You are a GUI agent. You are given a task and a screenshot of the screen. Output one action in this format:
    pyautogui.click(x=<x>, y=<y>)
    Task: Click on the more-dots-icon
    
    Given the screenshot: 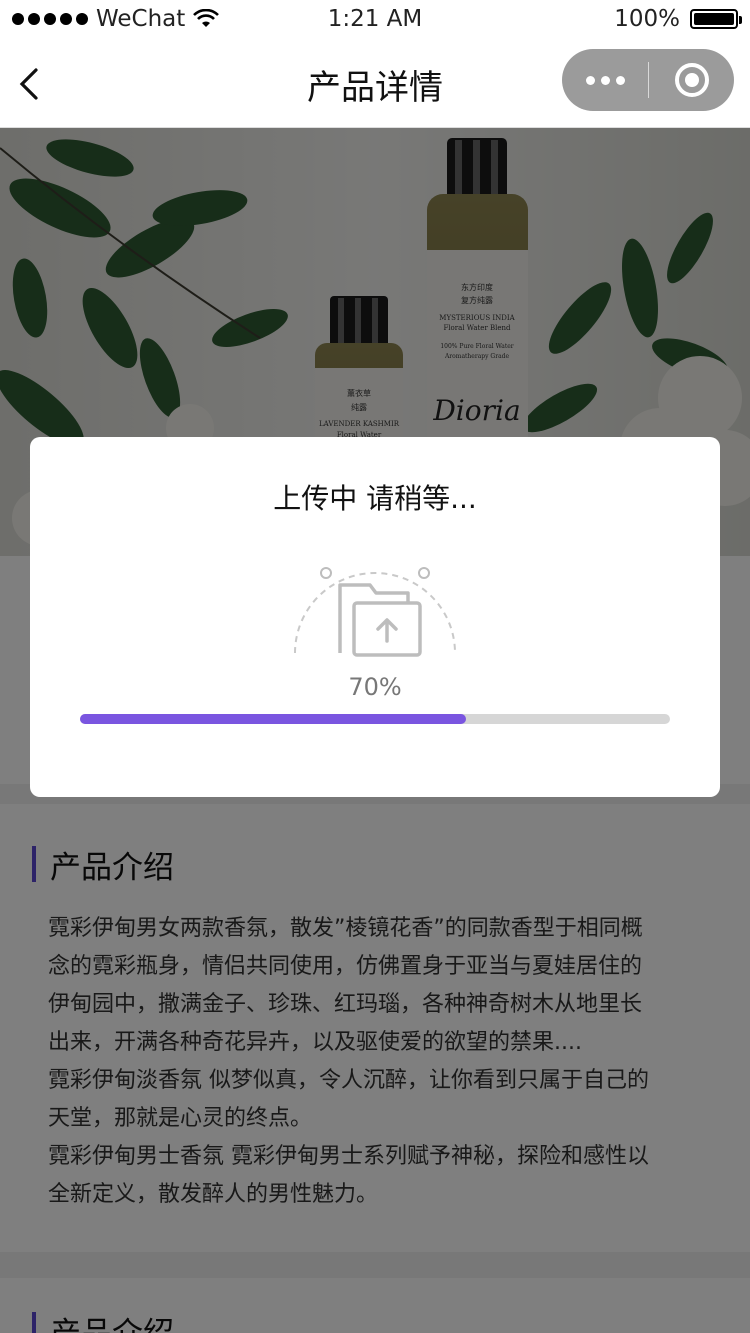 What is the action you would take?
    pyautogui.click(x=605, y=80)
    